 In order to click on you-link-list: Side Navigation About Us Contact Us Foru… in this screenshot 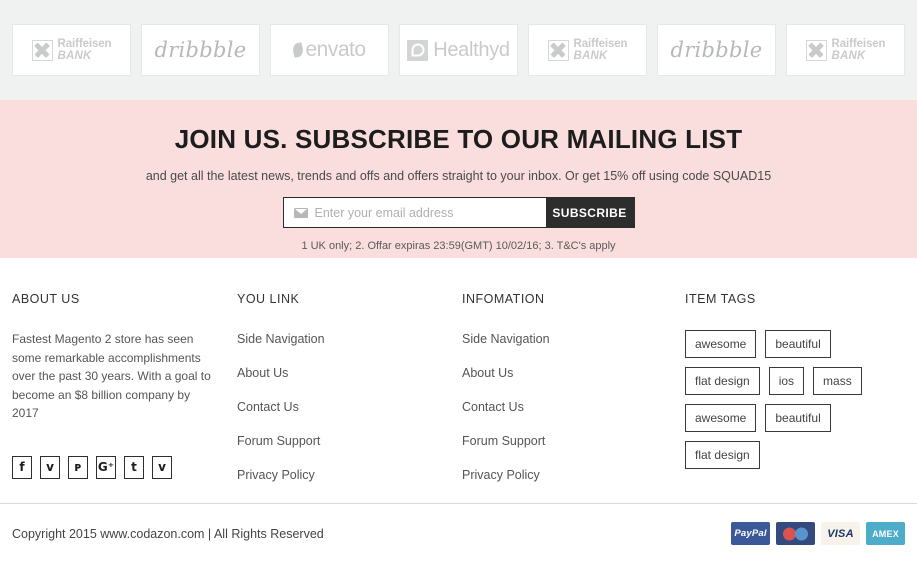, I will do `click(349, 407)`.